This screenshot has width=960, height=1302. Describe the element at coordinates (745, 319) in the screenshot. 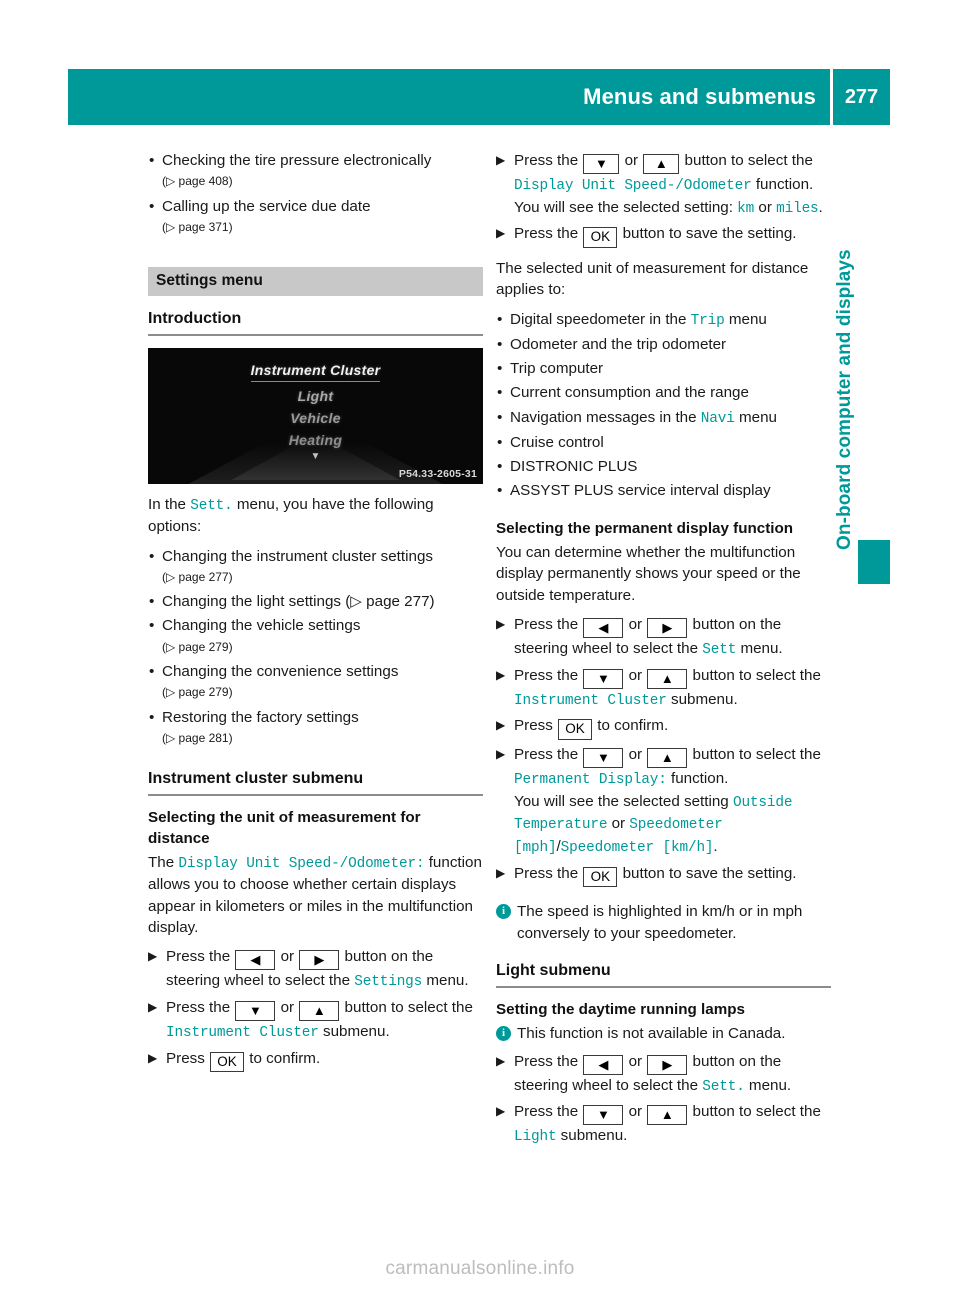

I see `list-item-text-post: menu` at that location.